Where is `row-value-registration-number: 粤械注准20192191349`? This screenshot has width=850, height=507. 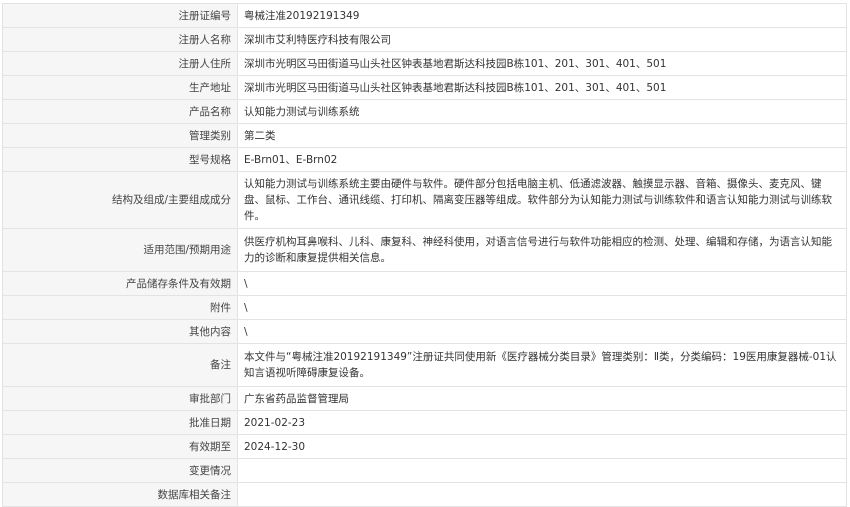
row-value-registration-number: 粤械注准20192191349 is located at coordinates (542, 15).